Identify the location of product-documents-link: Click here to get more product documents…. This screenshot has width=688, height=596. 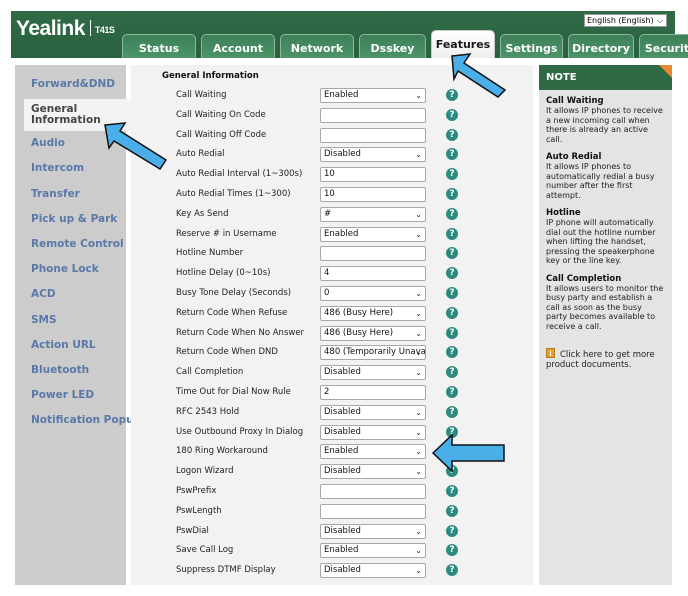
(605, 359).